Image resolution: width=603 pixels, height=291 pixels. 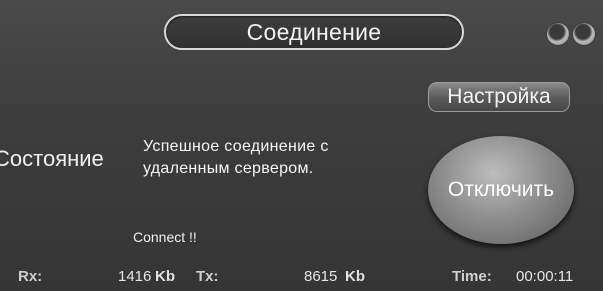 I want to click on rx-label: Rx:, so click(x=30, y=276).